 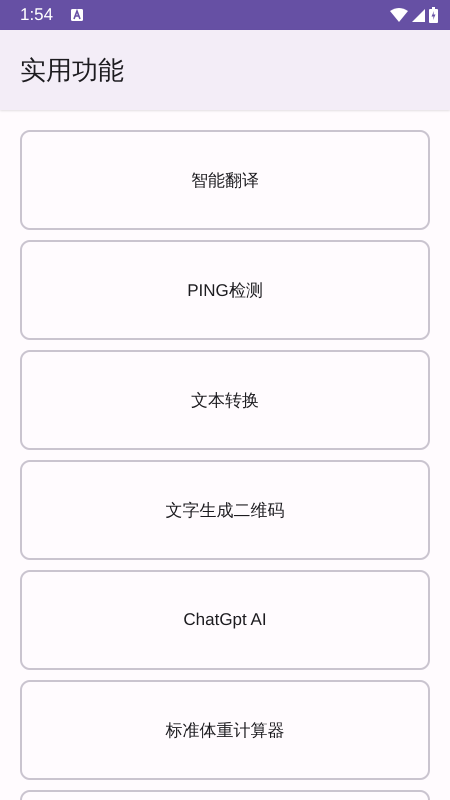 I want to click on status-time: 1:54, so click(x=37, y=15).